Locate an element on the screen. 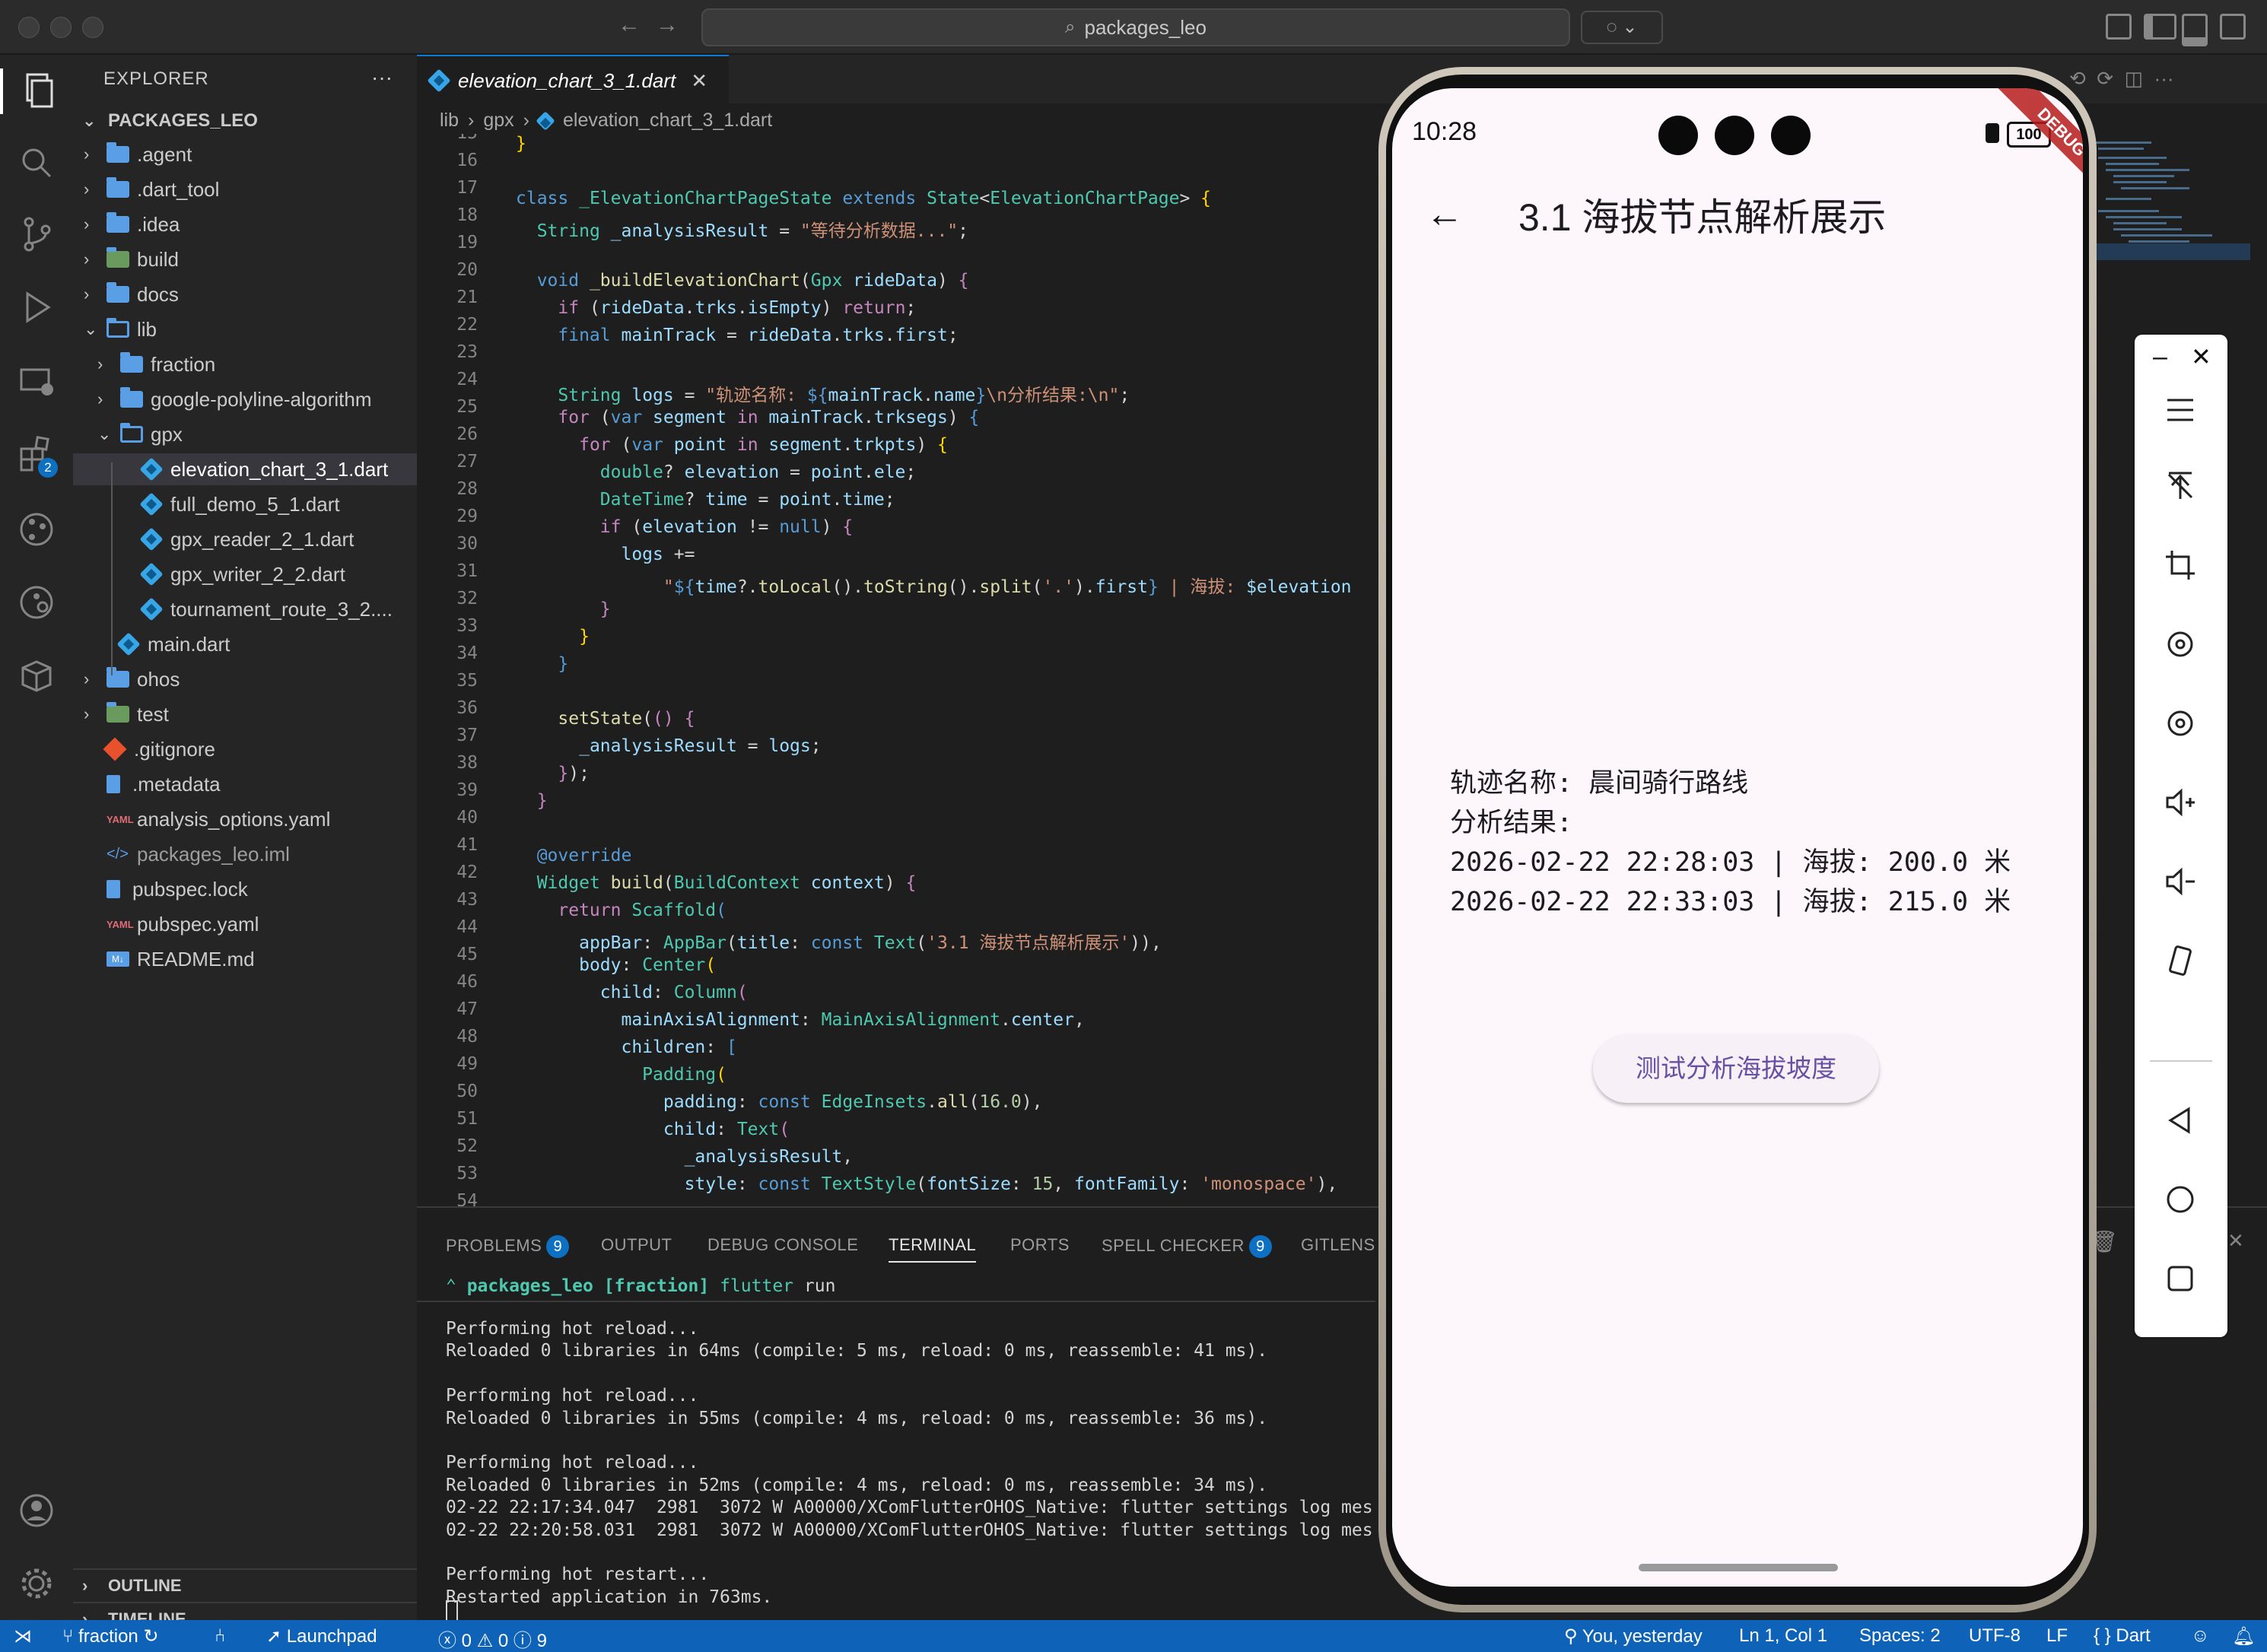  remote-indicator-icon: ⋊ is located at coordinates (23, 1636).